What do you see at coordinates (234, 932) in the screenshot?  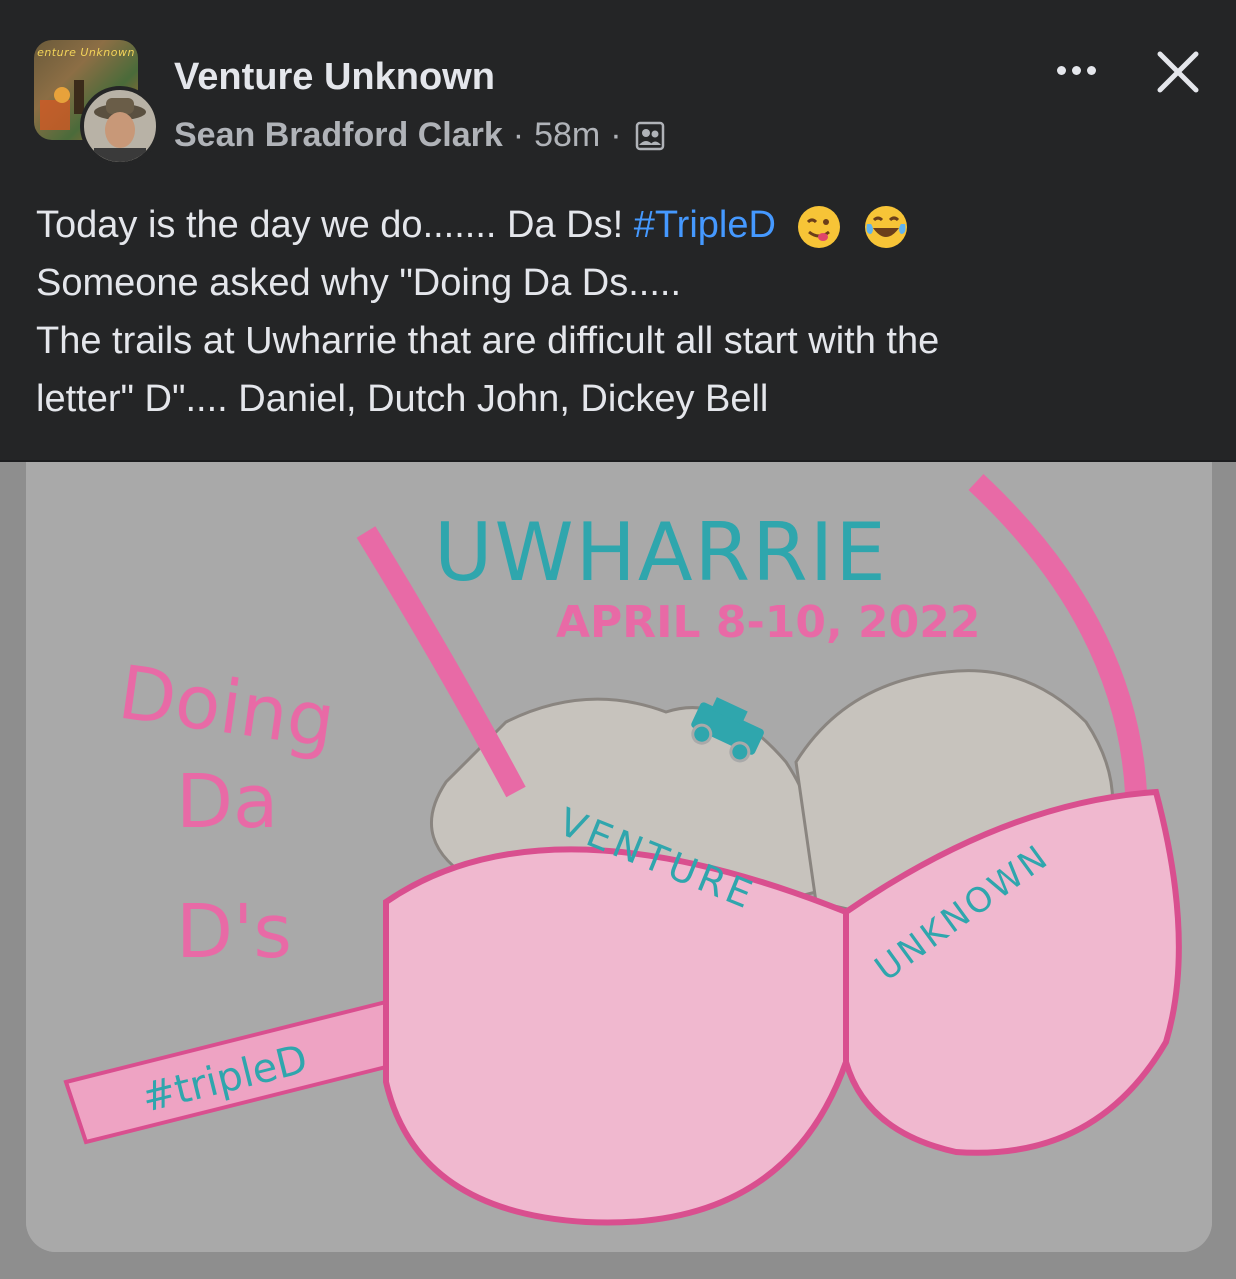 I see `flyer-side-line3: D's` at bounding box center [234, 932].